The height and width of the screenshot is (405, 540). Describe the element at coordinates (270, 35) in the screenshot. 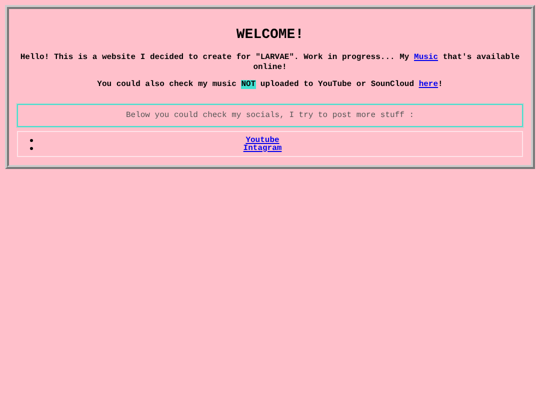

I see `page-title: WELCOME!` at that location.